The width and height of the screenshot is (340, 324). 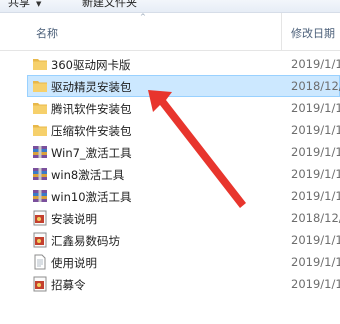 I want to click on column-header-modified: 修改日期, so click(x=313, y=33).